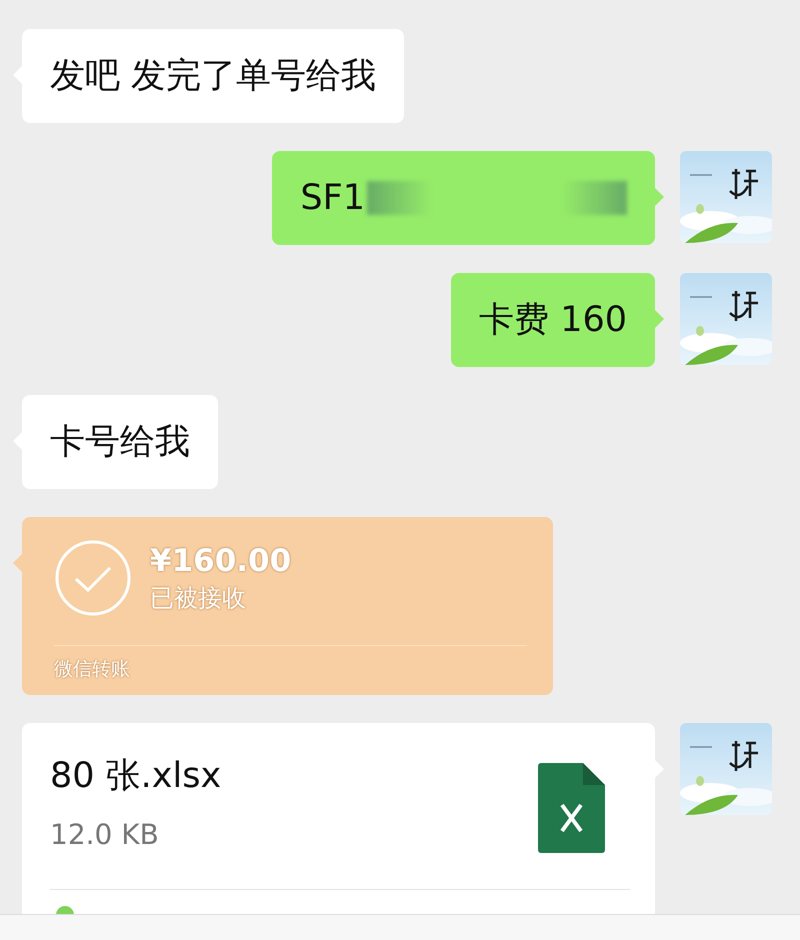 This screenshot has width=800, height=940. Describe the element at coordinates (463, 198) in the screenshot. I see `message-bubble: SF1` at that location.